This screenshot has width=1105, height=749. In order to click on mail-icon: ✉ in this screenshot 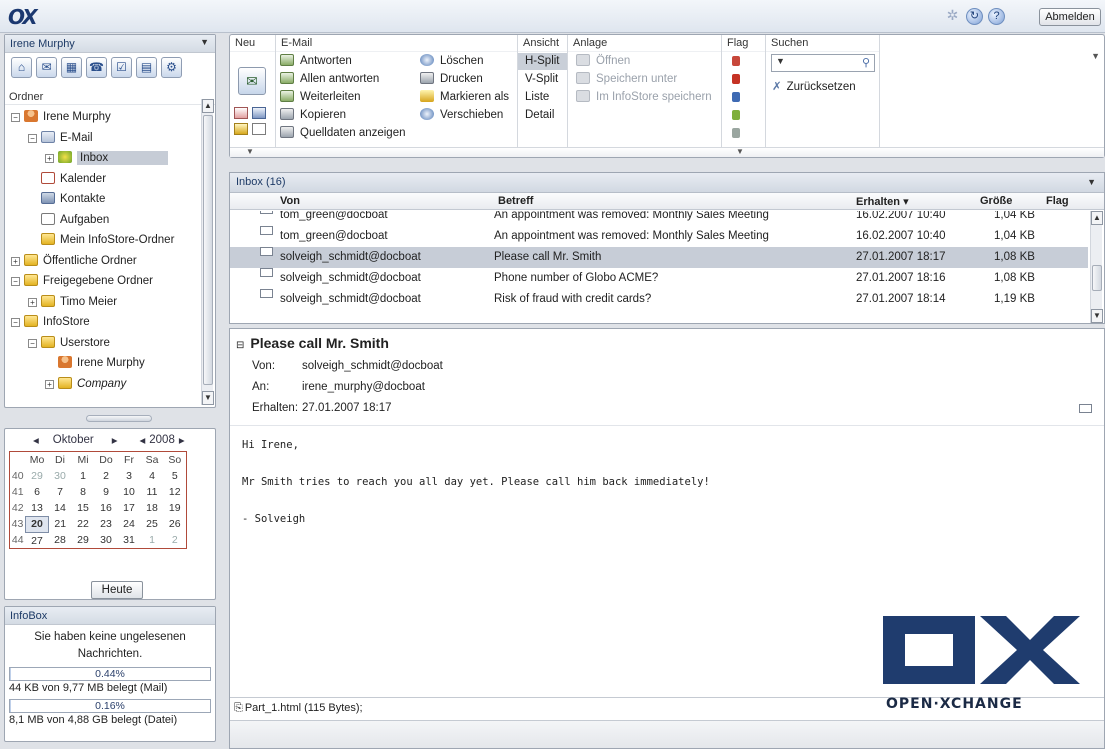, I will do `click(46, 67)`.